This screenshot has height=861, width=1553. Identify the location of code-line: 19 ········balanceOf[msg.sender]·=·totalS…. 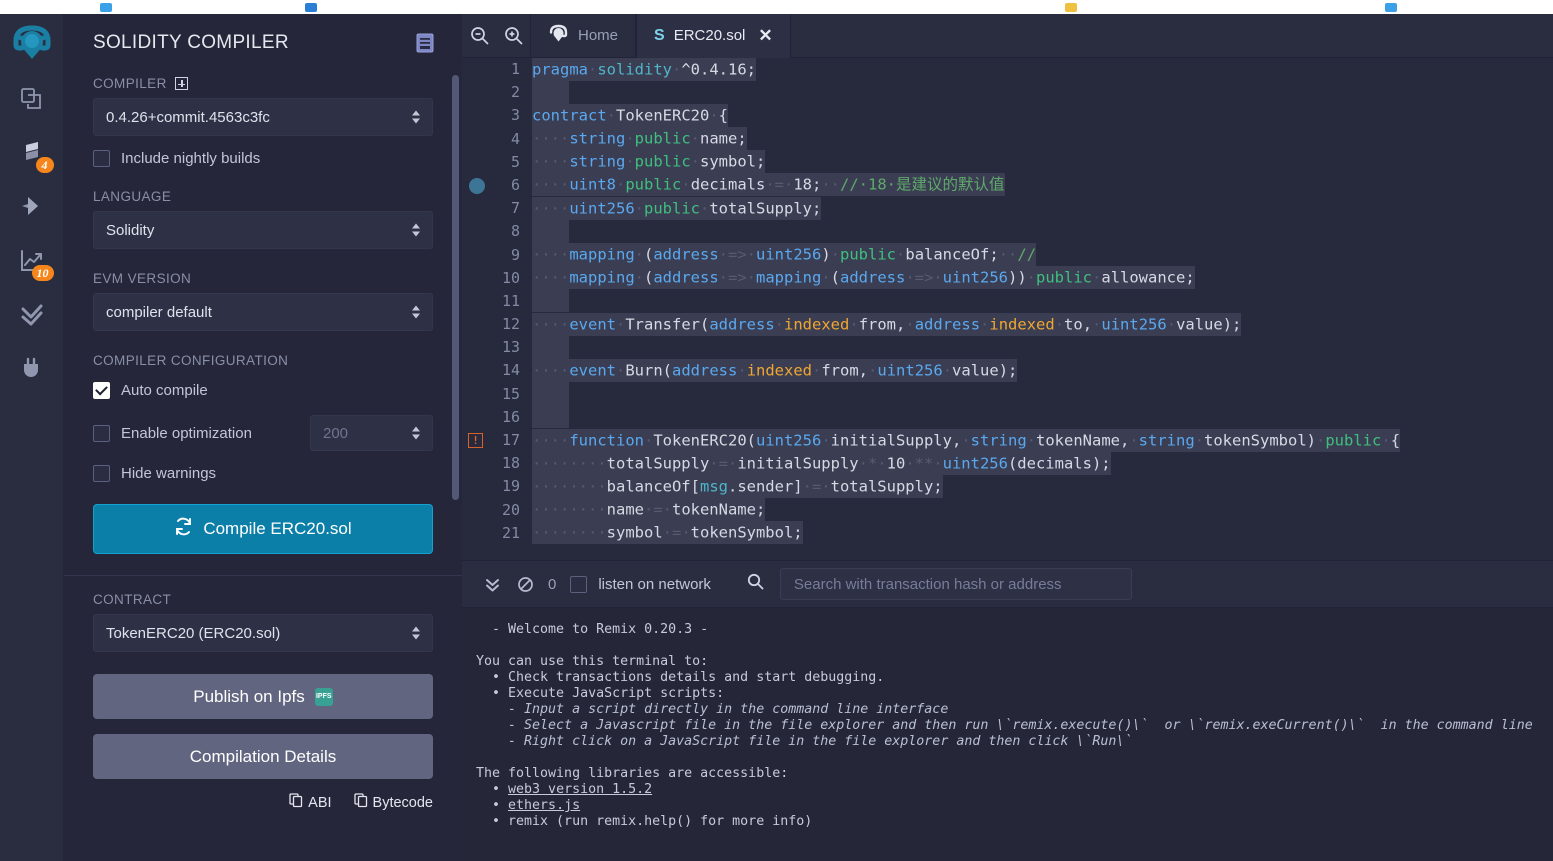
(1007, 486).